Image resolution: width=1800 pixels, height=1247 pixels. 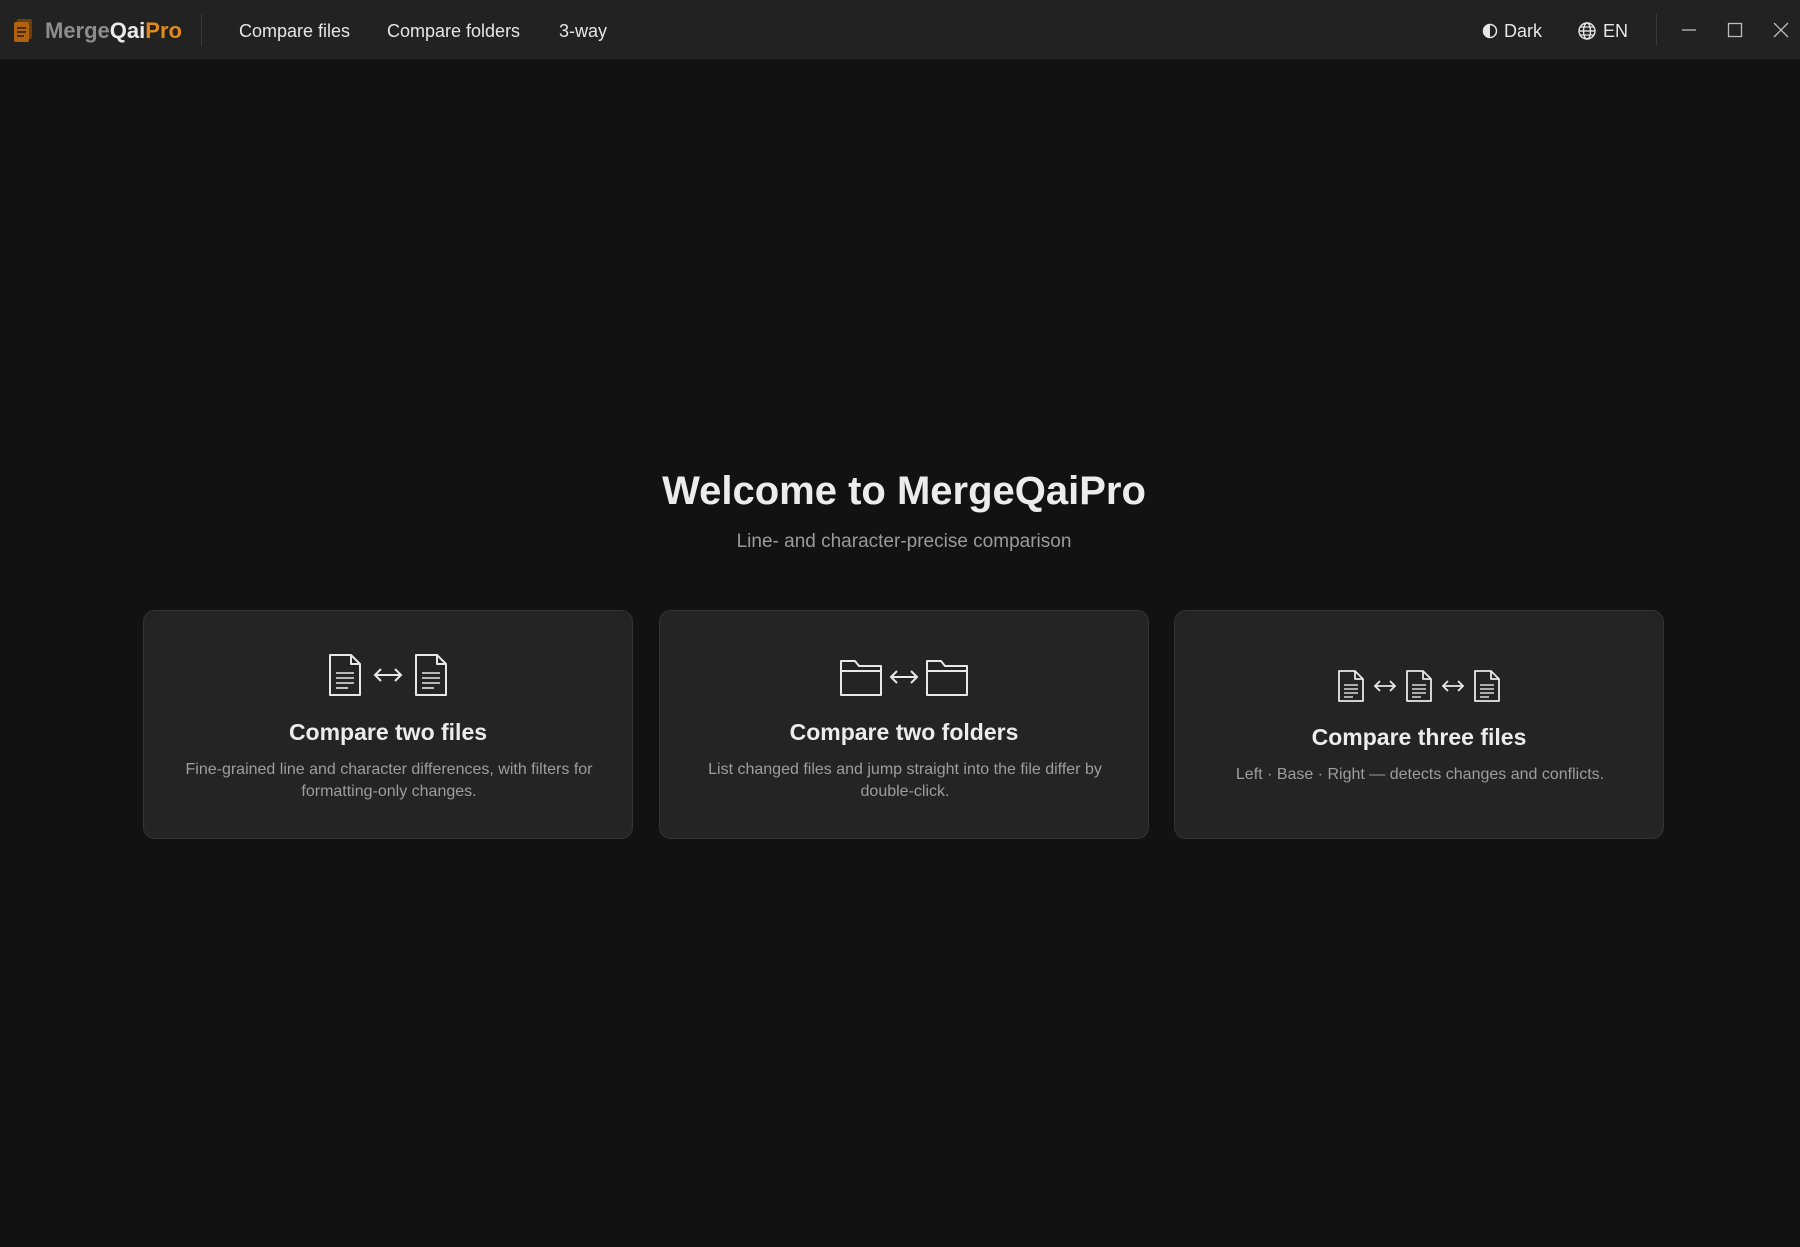 I want to click on minimize-button, so click(x=1689, y=30).